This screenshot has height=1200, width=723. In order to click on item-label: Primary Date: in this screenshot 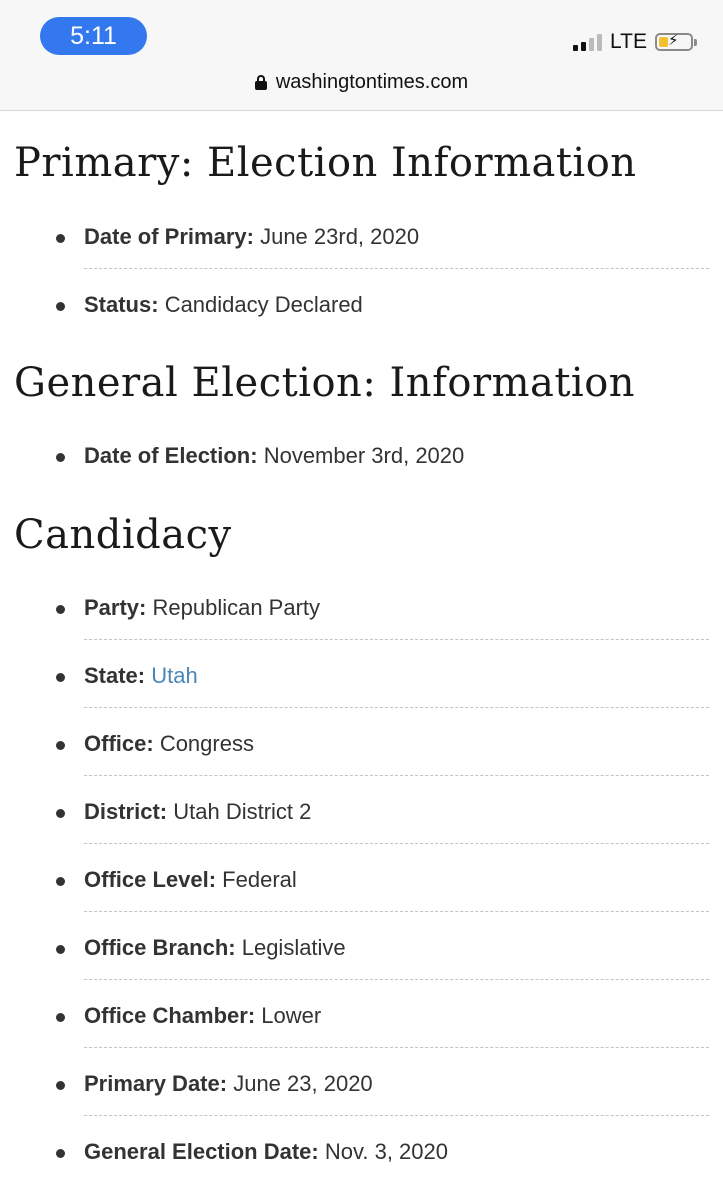, I will do `click(156, 1083)`.